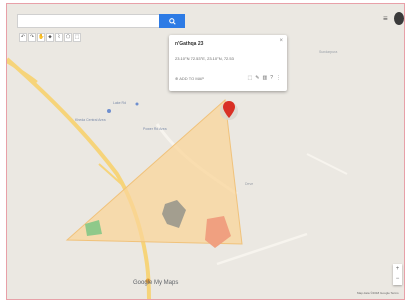 This screenshot has height=305, width=411. What do you see at coordinates (399, 18) in the screenshot?
I see `avatar` at bounding box center [399, 18].